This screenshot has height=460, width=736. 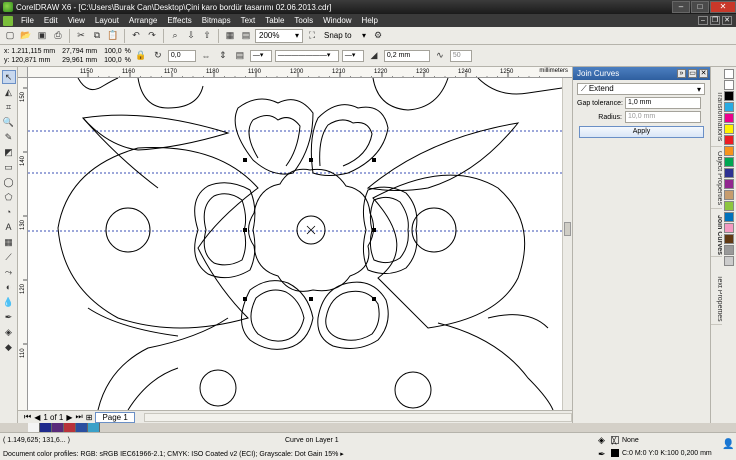 I want to click on menu-layout: Layout, so click(x=107, y=20).